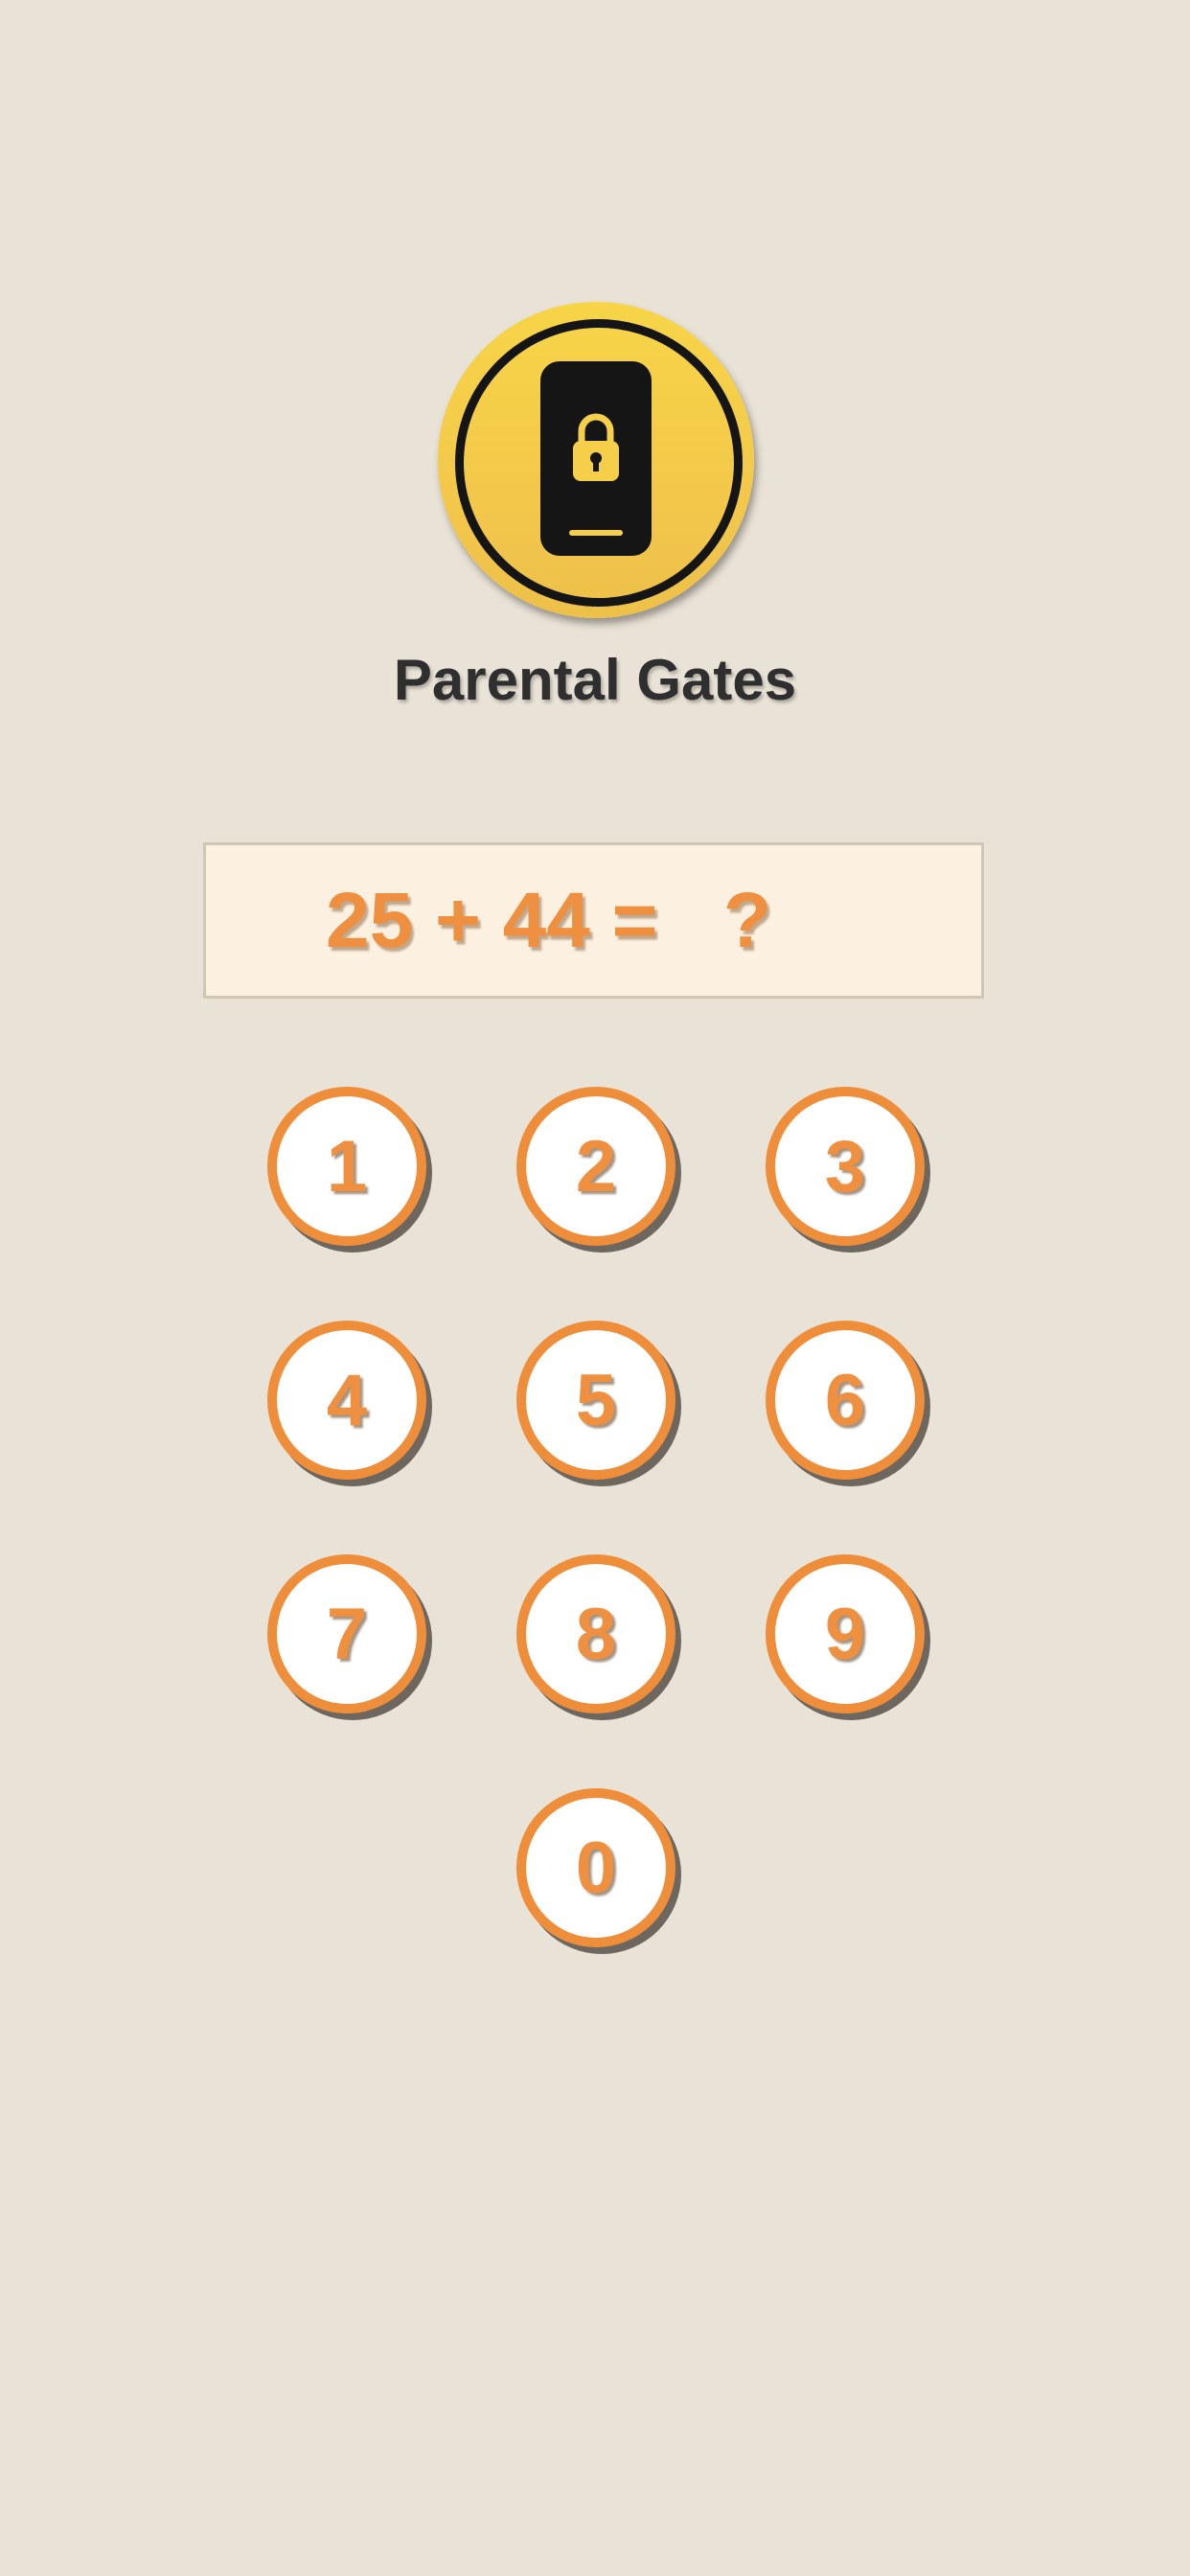  I want to click on keypad-key-2: 2, so click(595, 1166).